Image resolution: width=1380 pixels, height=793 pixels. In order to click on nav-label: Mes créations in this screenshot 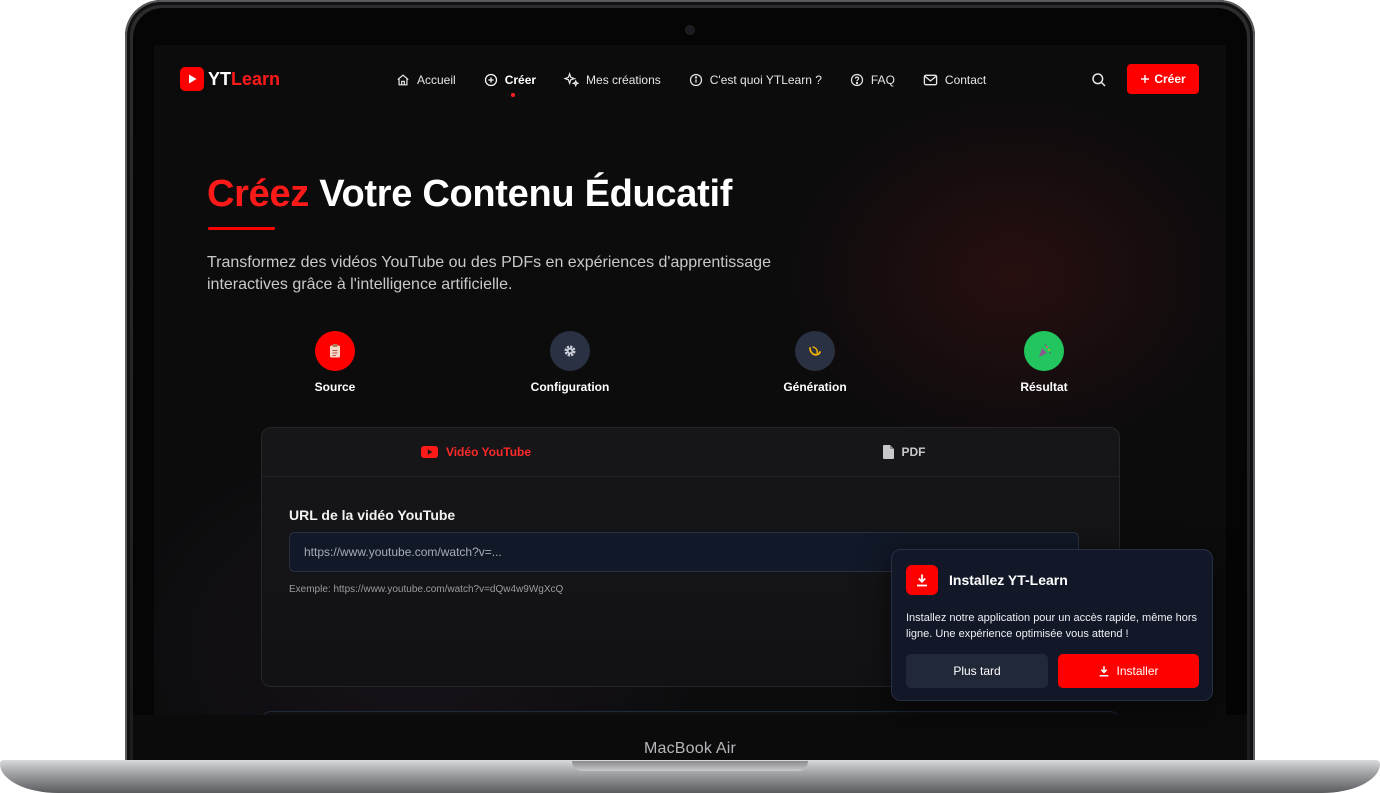, I will do `click(623, 79)`.